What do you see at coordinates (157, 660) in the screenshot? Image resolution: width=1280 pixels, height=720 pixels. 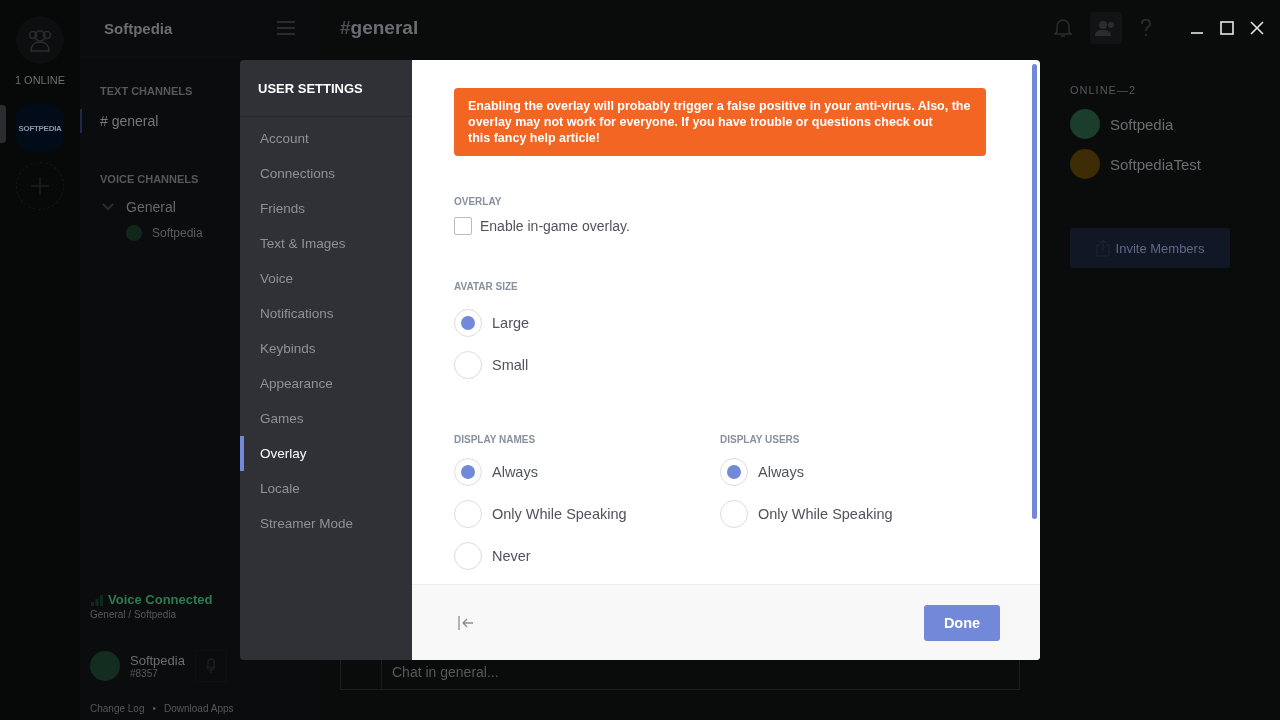 I see `username: Softpedia` at bounding box center [157, 660].